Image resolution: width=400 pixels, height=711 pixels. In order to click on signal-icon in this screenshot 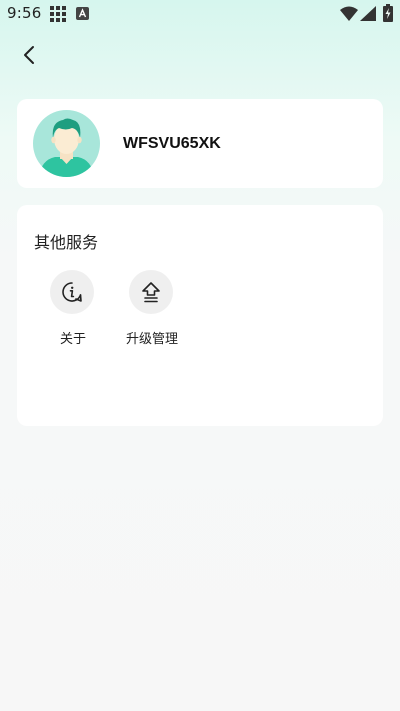, I will do `click(368, 13)`.